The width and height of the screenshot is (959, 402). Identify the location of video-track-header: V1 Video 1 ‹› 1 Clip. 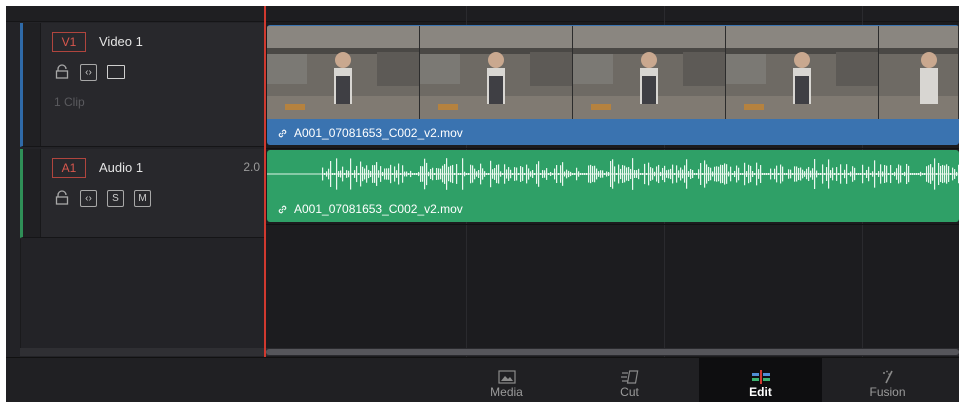
(142, 85).